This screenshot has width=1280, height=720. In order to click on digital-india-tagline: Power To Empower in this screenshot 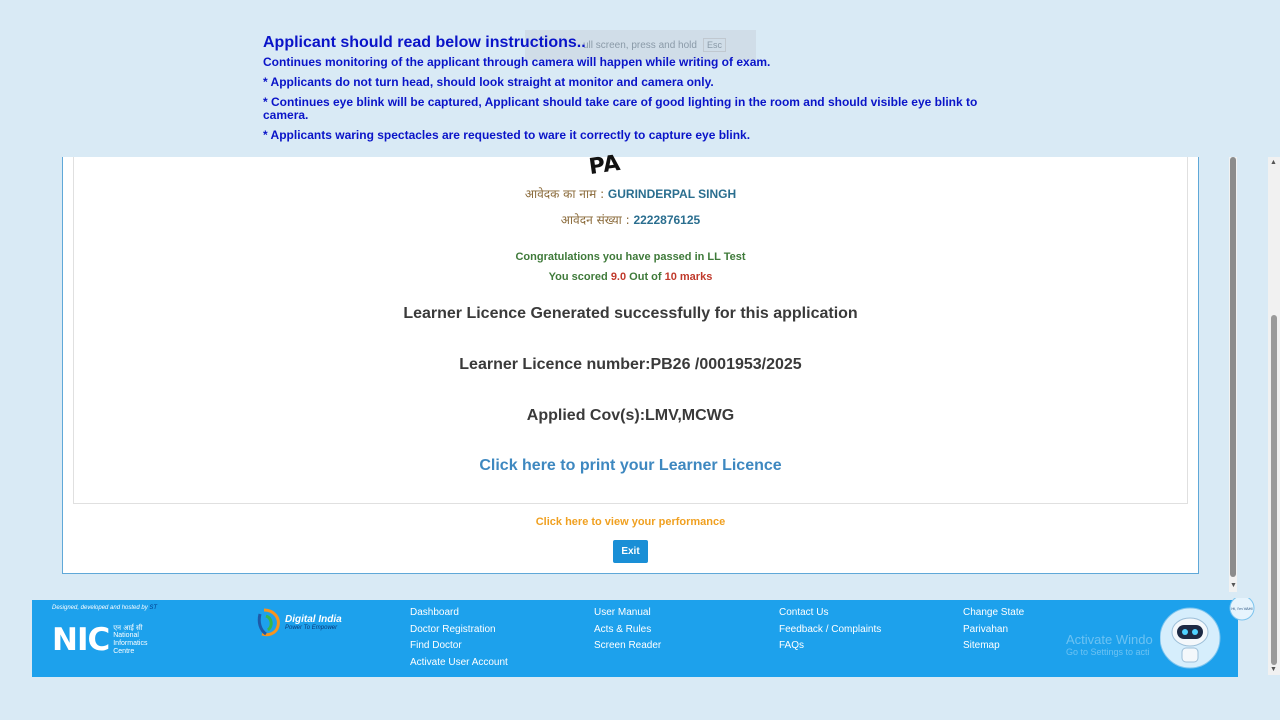, I will do `click(311, 627)`.